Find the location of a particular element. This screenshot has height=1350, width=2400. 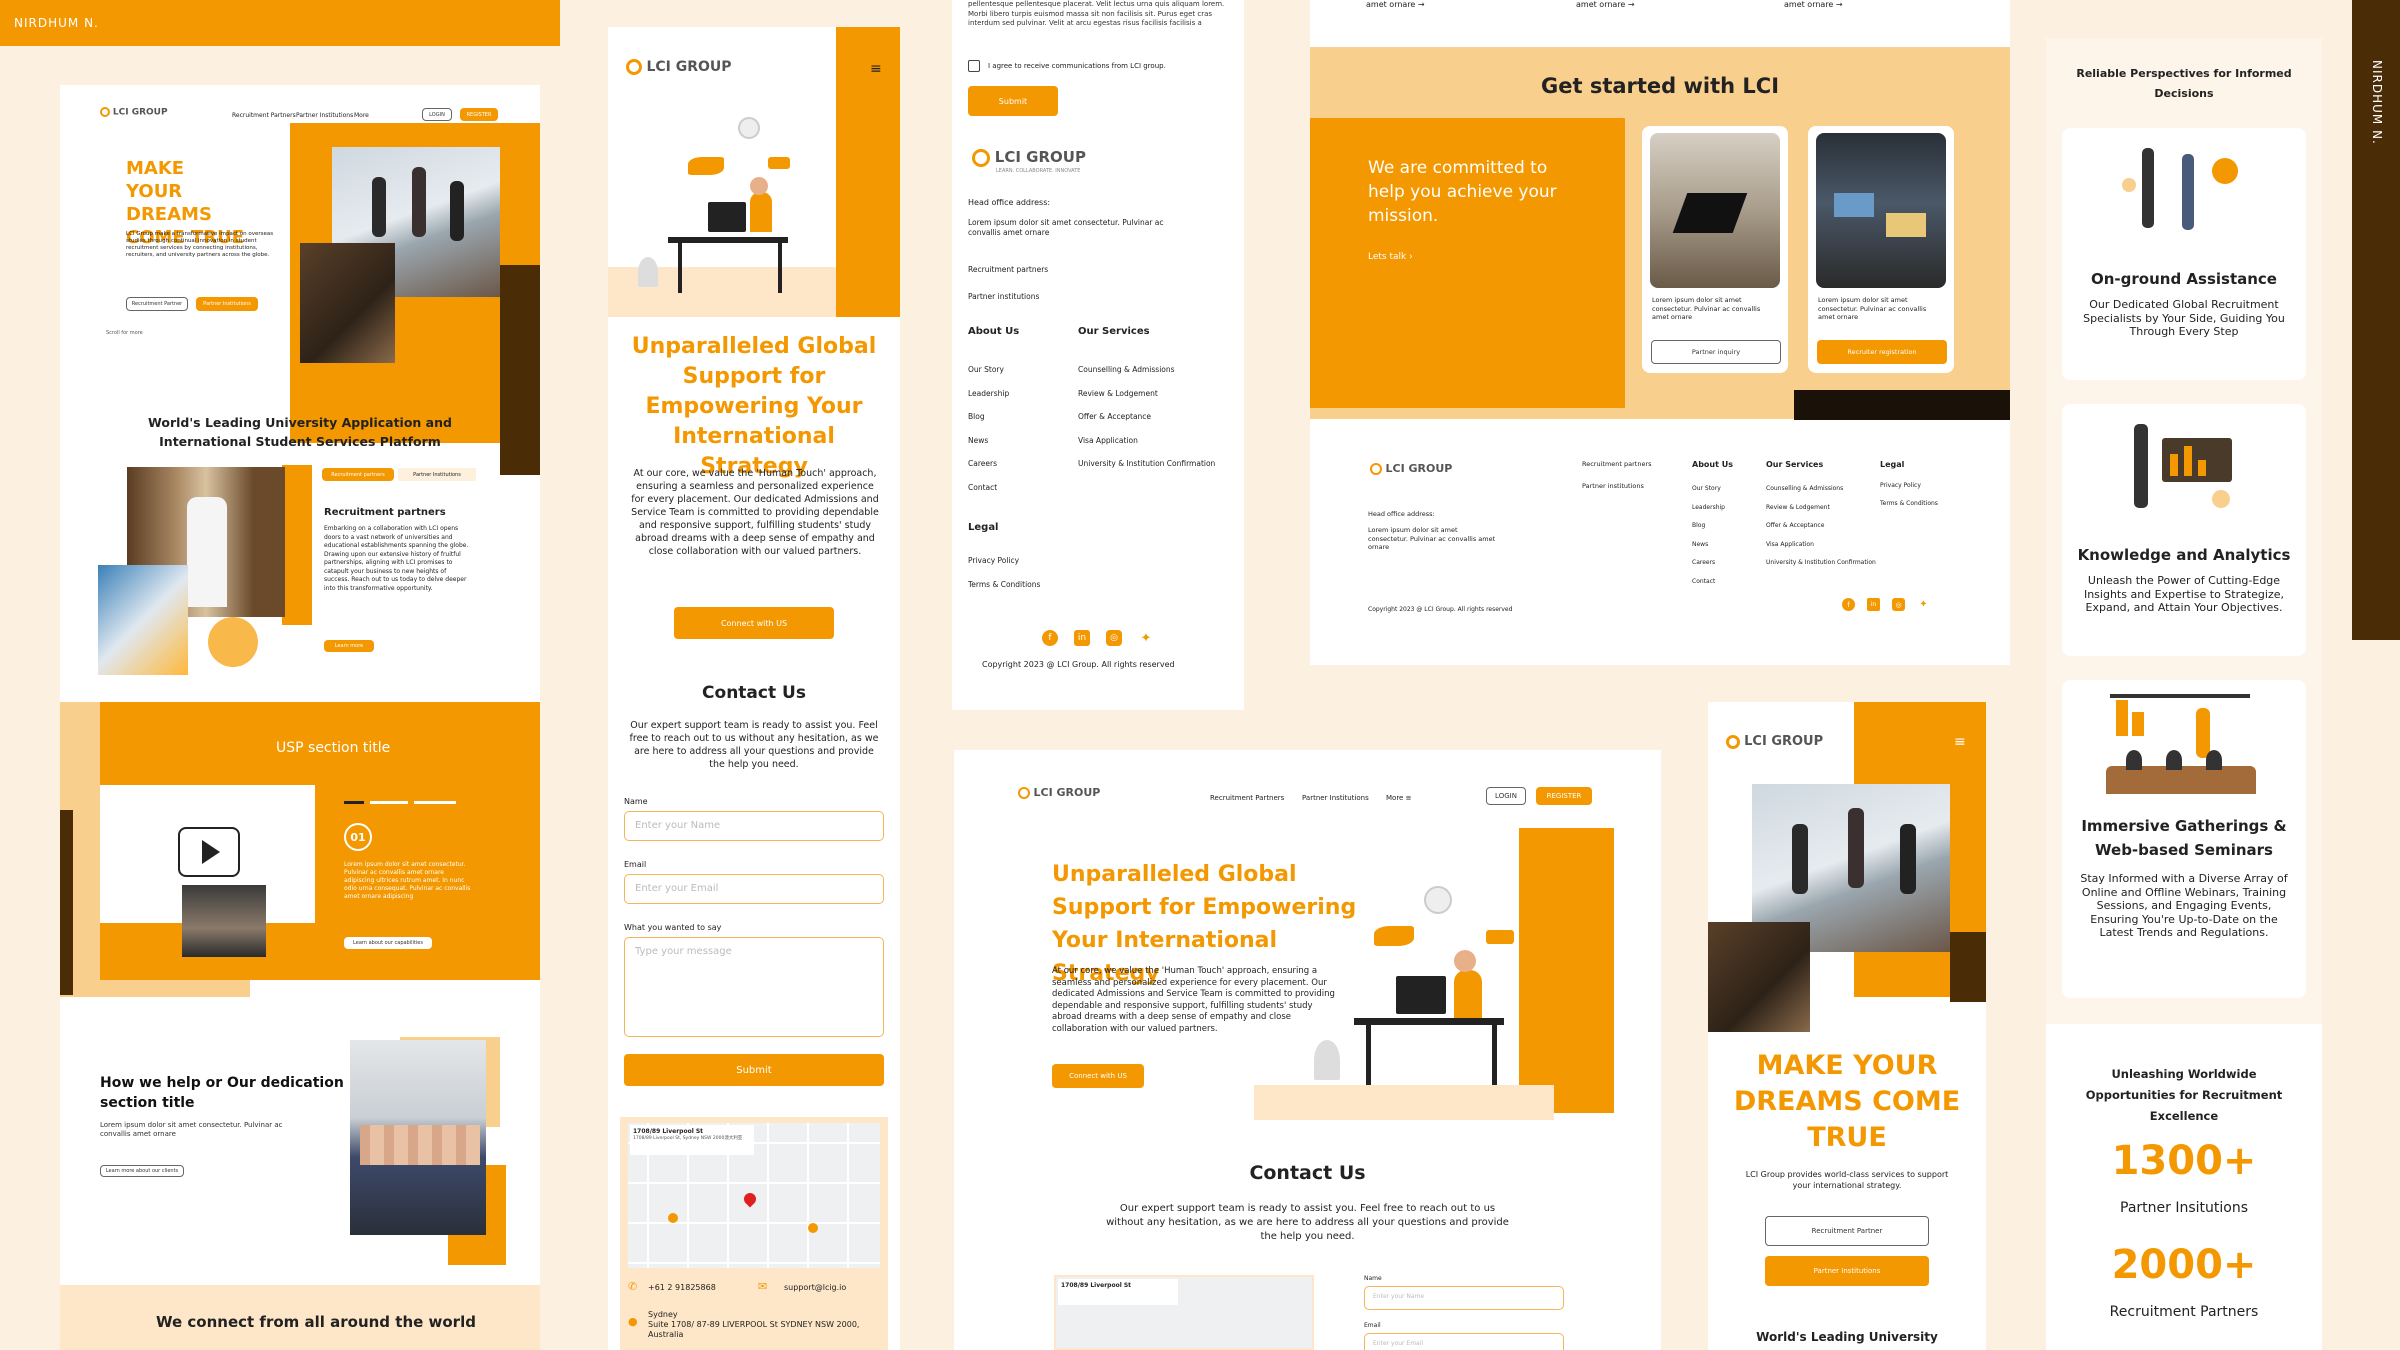

login-button: LOGIN is located at coordinates (437, 114).